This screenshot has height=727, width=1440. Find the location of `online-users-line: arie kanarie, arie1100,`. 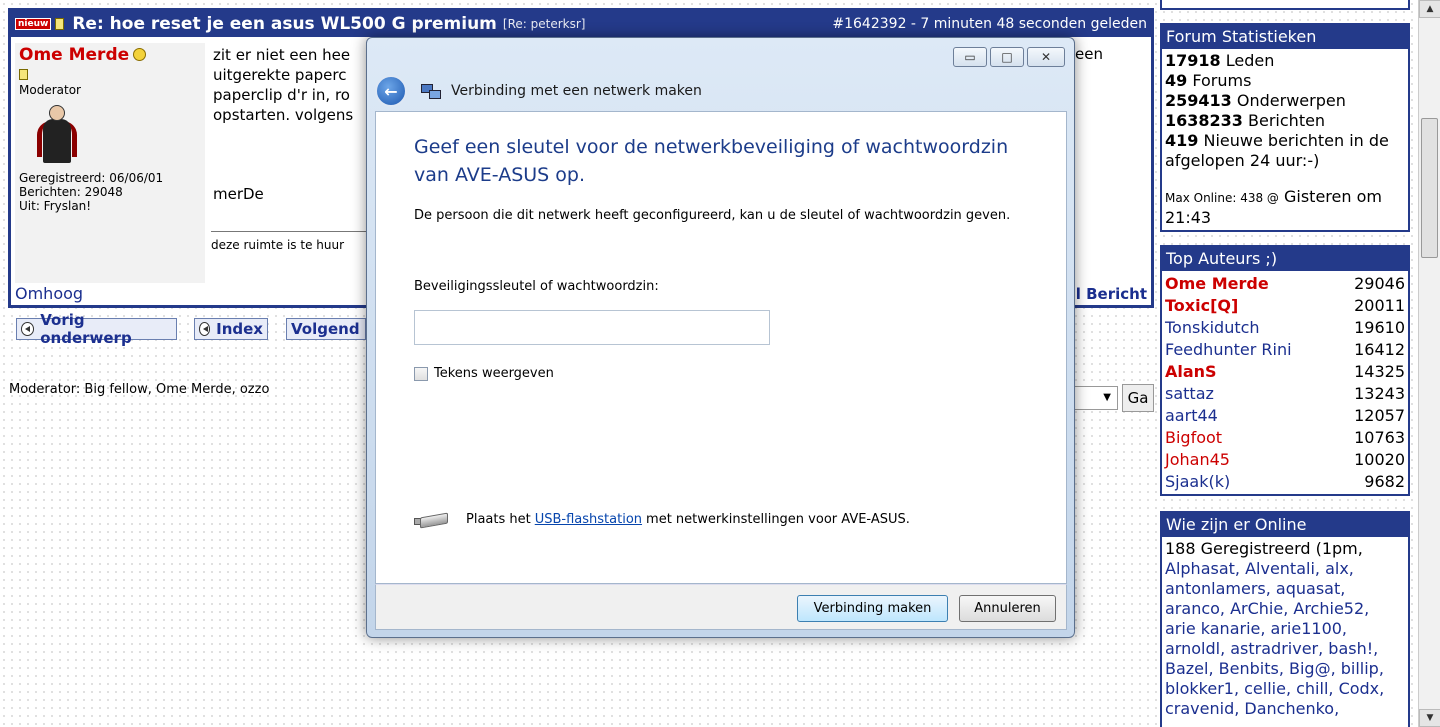

online-users-line: arie kanarie, arie1100, is located at coordinates (1285, 629).